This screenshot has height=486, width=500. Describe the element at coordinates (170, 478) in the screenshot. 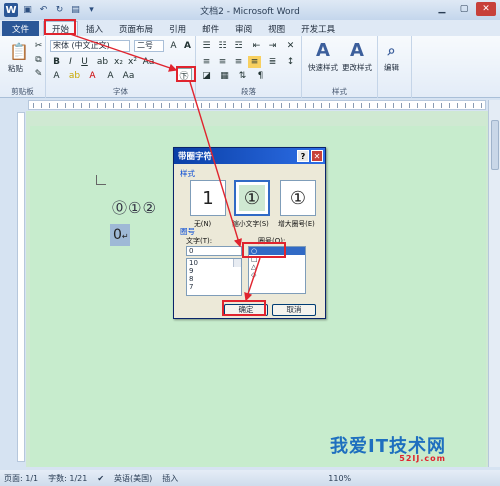

I see `insert-mode: 插入` at that location.